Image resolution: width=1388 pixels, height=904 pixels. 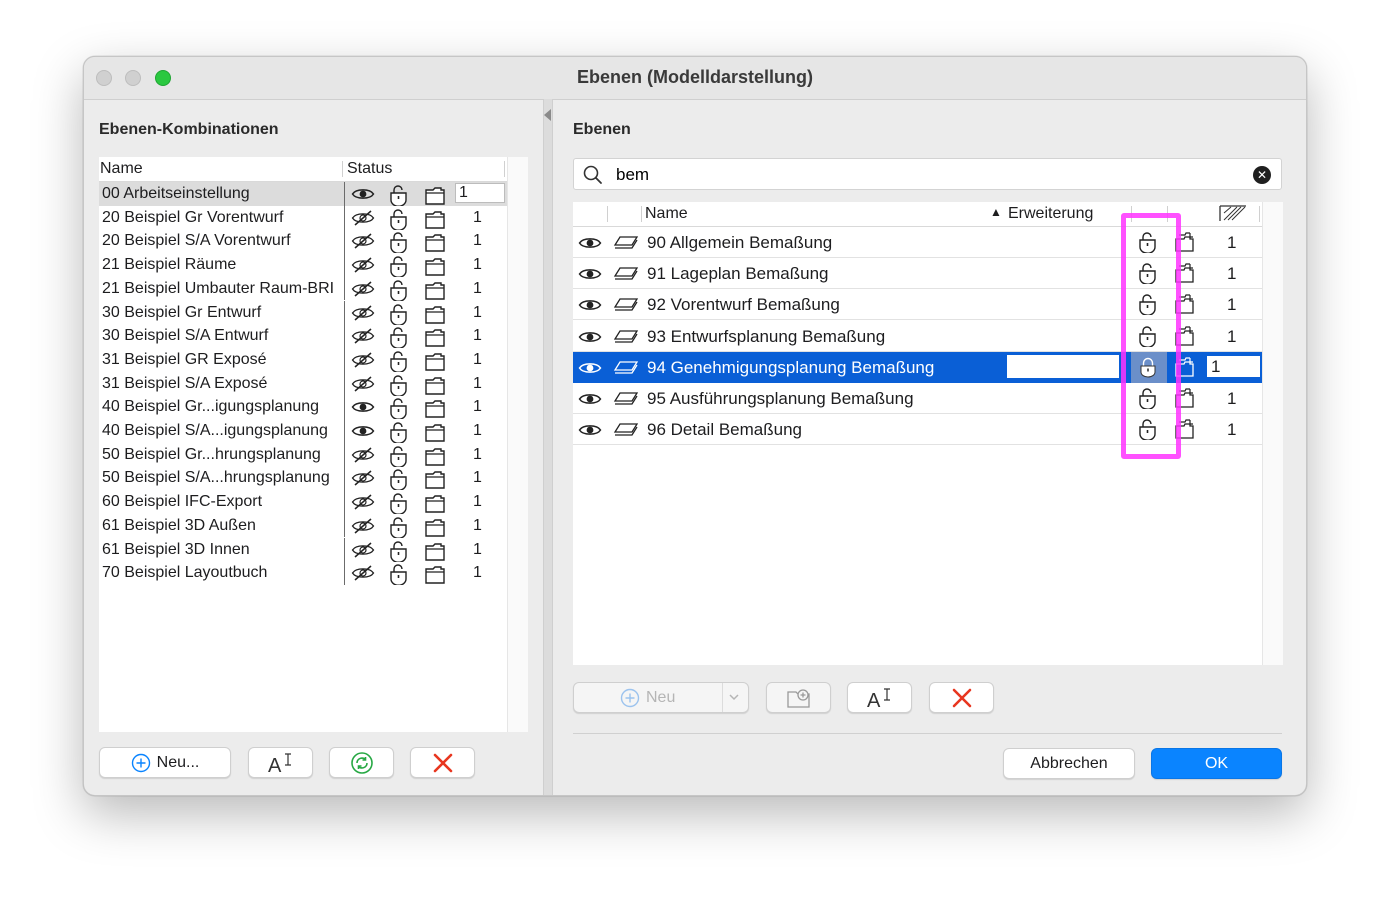 What do you see at coordinates (996, 212) in the screenshot?
I see `sort-ascending-icon: ▲` at bounding box center [996, 212].